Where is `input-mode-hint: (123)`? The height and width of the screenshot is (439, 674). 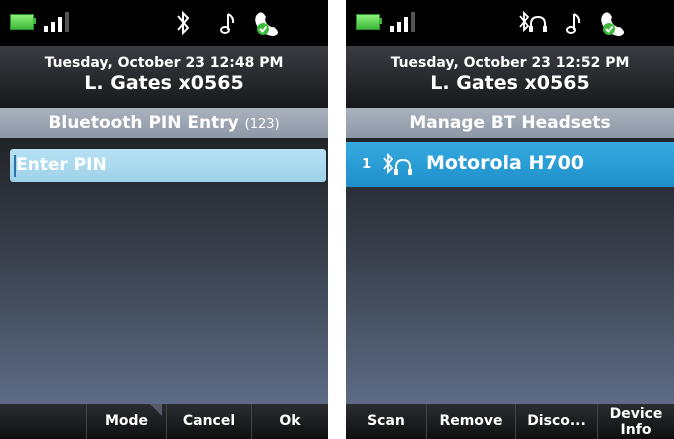 input-mode-hint: (123) is located at coordinates (262, 124).